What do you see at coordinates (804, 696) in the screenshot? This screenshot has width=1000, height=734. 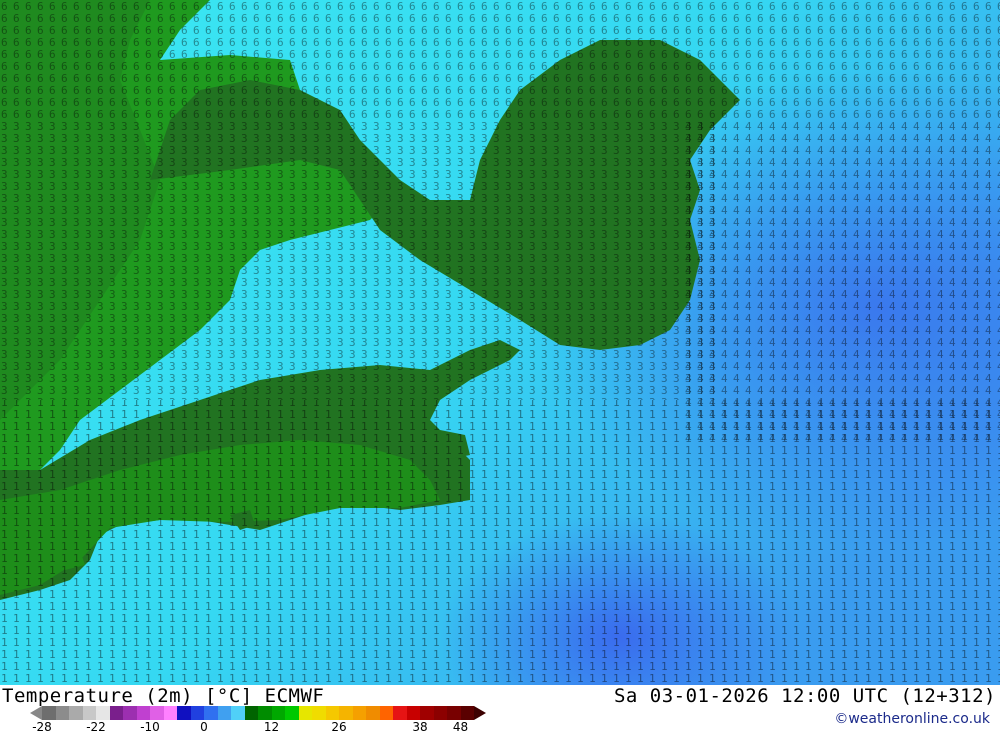 I see `valid-time: Sa 03-01-2026 12:00 UTC (12+312)` at bounding box center [804, 696].